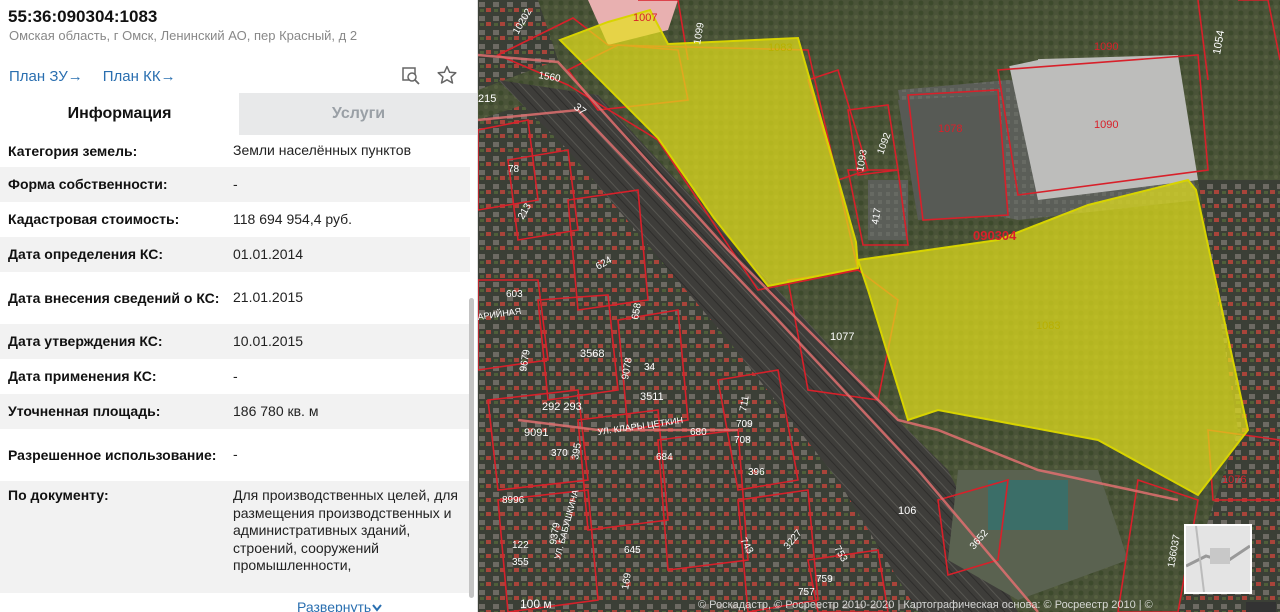 Image resolution: width=1280 pixels, height=612 pixels. I want to click on table-row: Уточненная площадь: 186 780 кв. м, so click(235, 411).